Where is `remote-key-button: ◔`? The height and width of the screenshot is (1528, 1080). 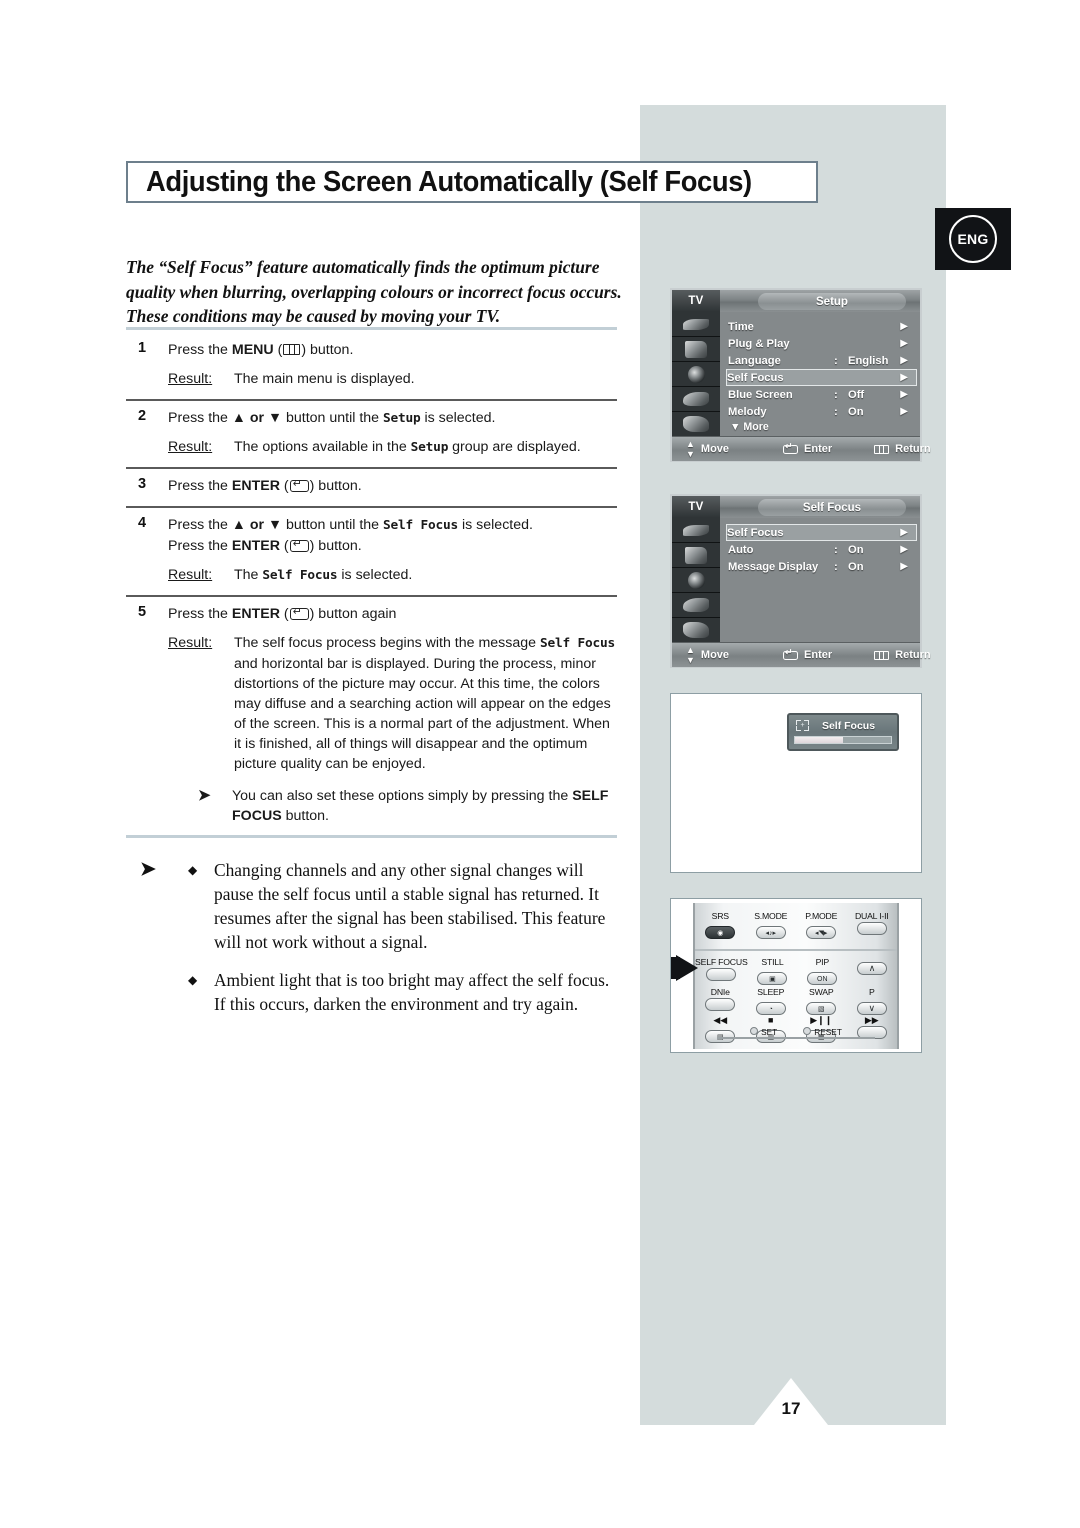
remote-key-button: ◔ is located at coordinates (770, 1008).